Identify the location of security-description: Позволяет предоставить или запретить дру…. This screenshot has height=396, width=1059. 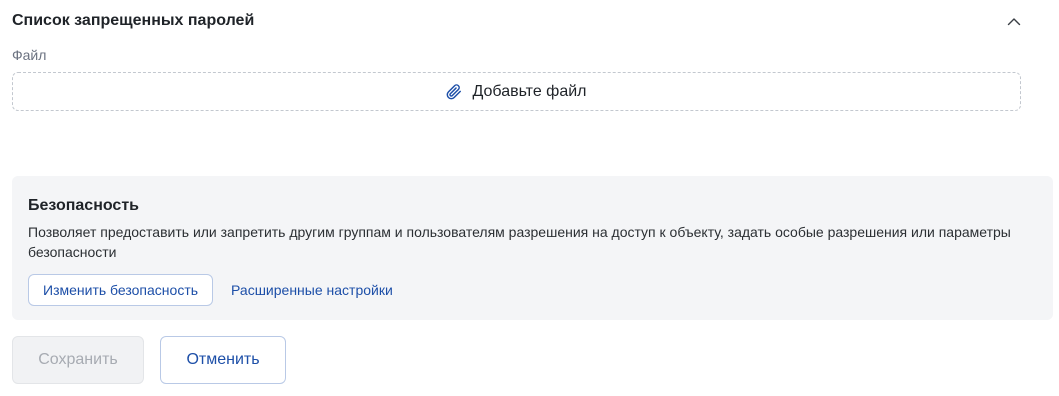
(519, 242).